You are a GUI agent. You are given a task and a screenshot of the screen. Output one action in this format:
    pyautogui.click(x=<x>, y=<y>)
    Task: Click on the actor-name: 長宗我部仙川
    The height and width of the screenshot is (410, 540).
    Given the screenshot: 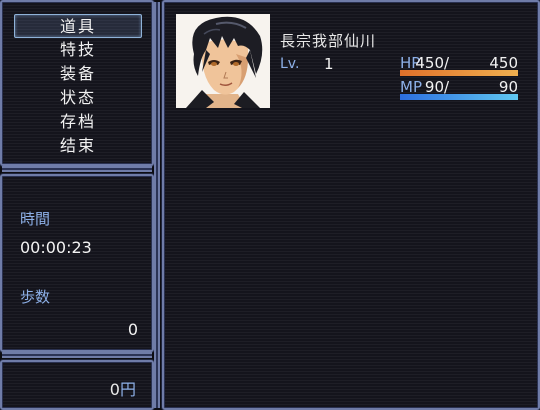 What is the action you would take?
    pyautogui.click(x=328, y=41)
    